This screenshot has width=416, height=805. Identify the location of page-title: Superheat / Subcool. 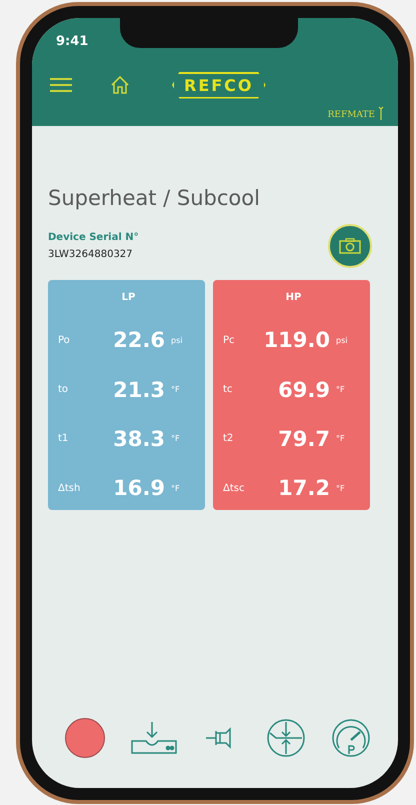
(154, 198).